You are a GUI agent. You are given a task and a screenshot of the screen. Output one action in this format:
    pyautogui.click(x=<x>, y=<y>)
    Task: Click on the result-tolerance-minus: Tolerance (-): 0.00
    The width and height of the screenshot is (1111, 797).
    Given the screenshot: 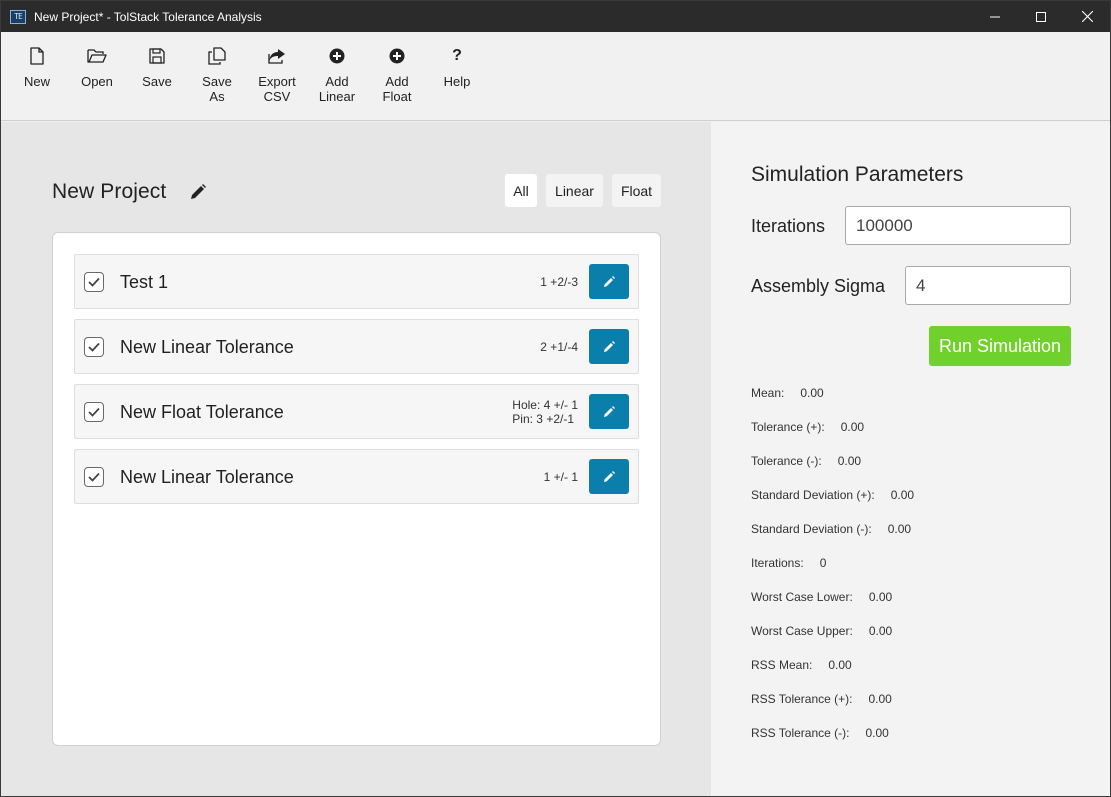 What is the action you would take?
    pyautogui.click(x=806, y=461)
    